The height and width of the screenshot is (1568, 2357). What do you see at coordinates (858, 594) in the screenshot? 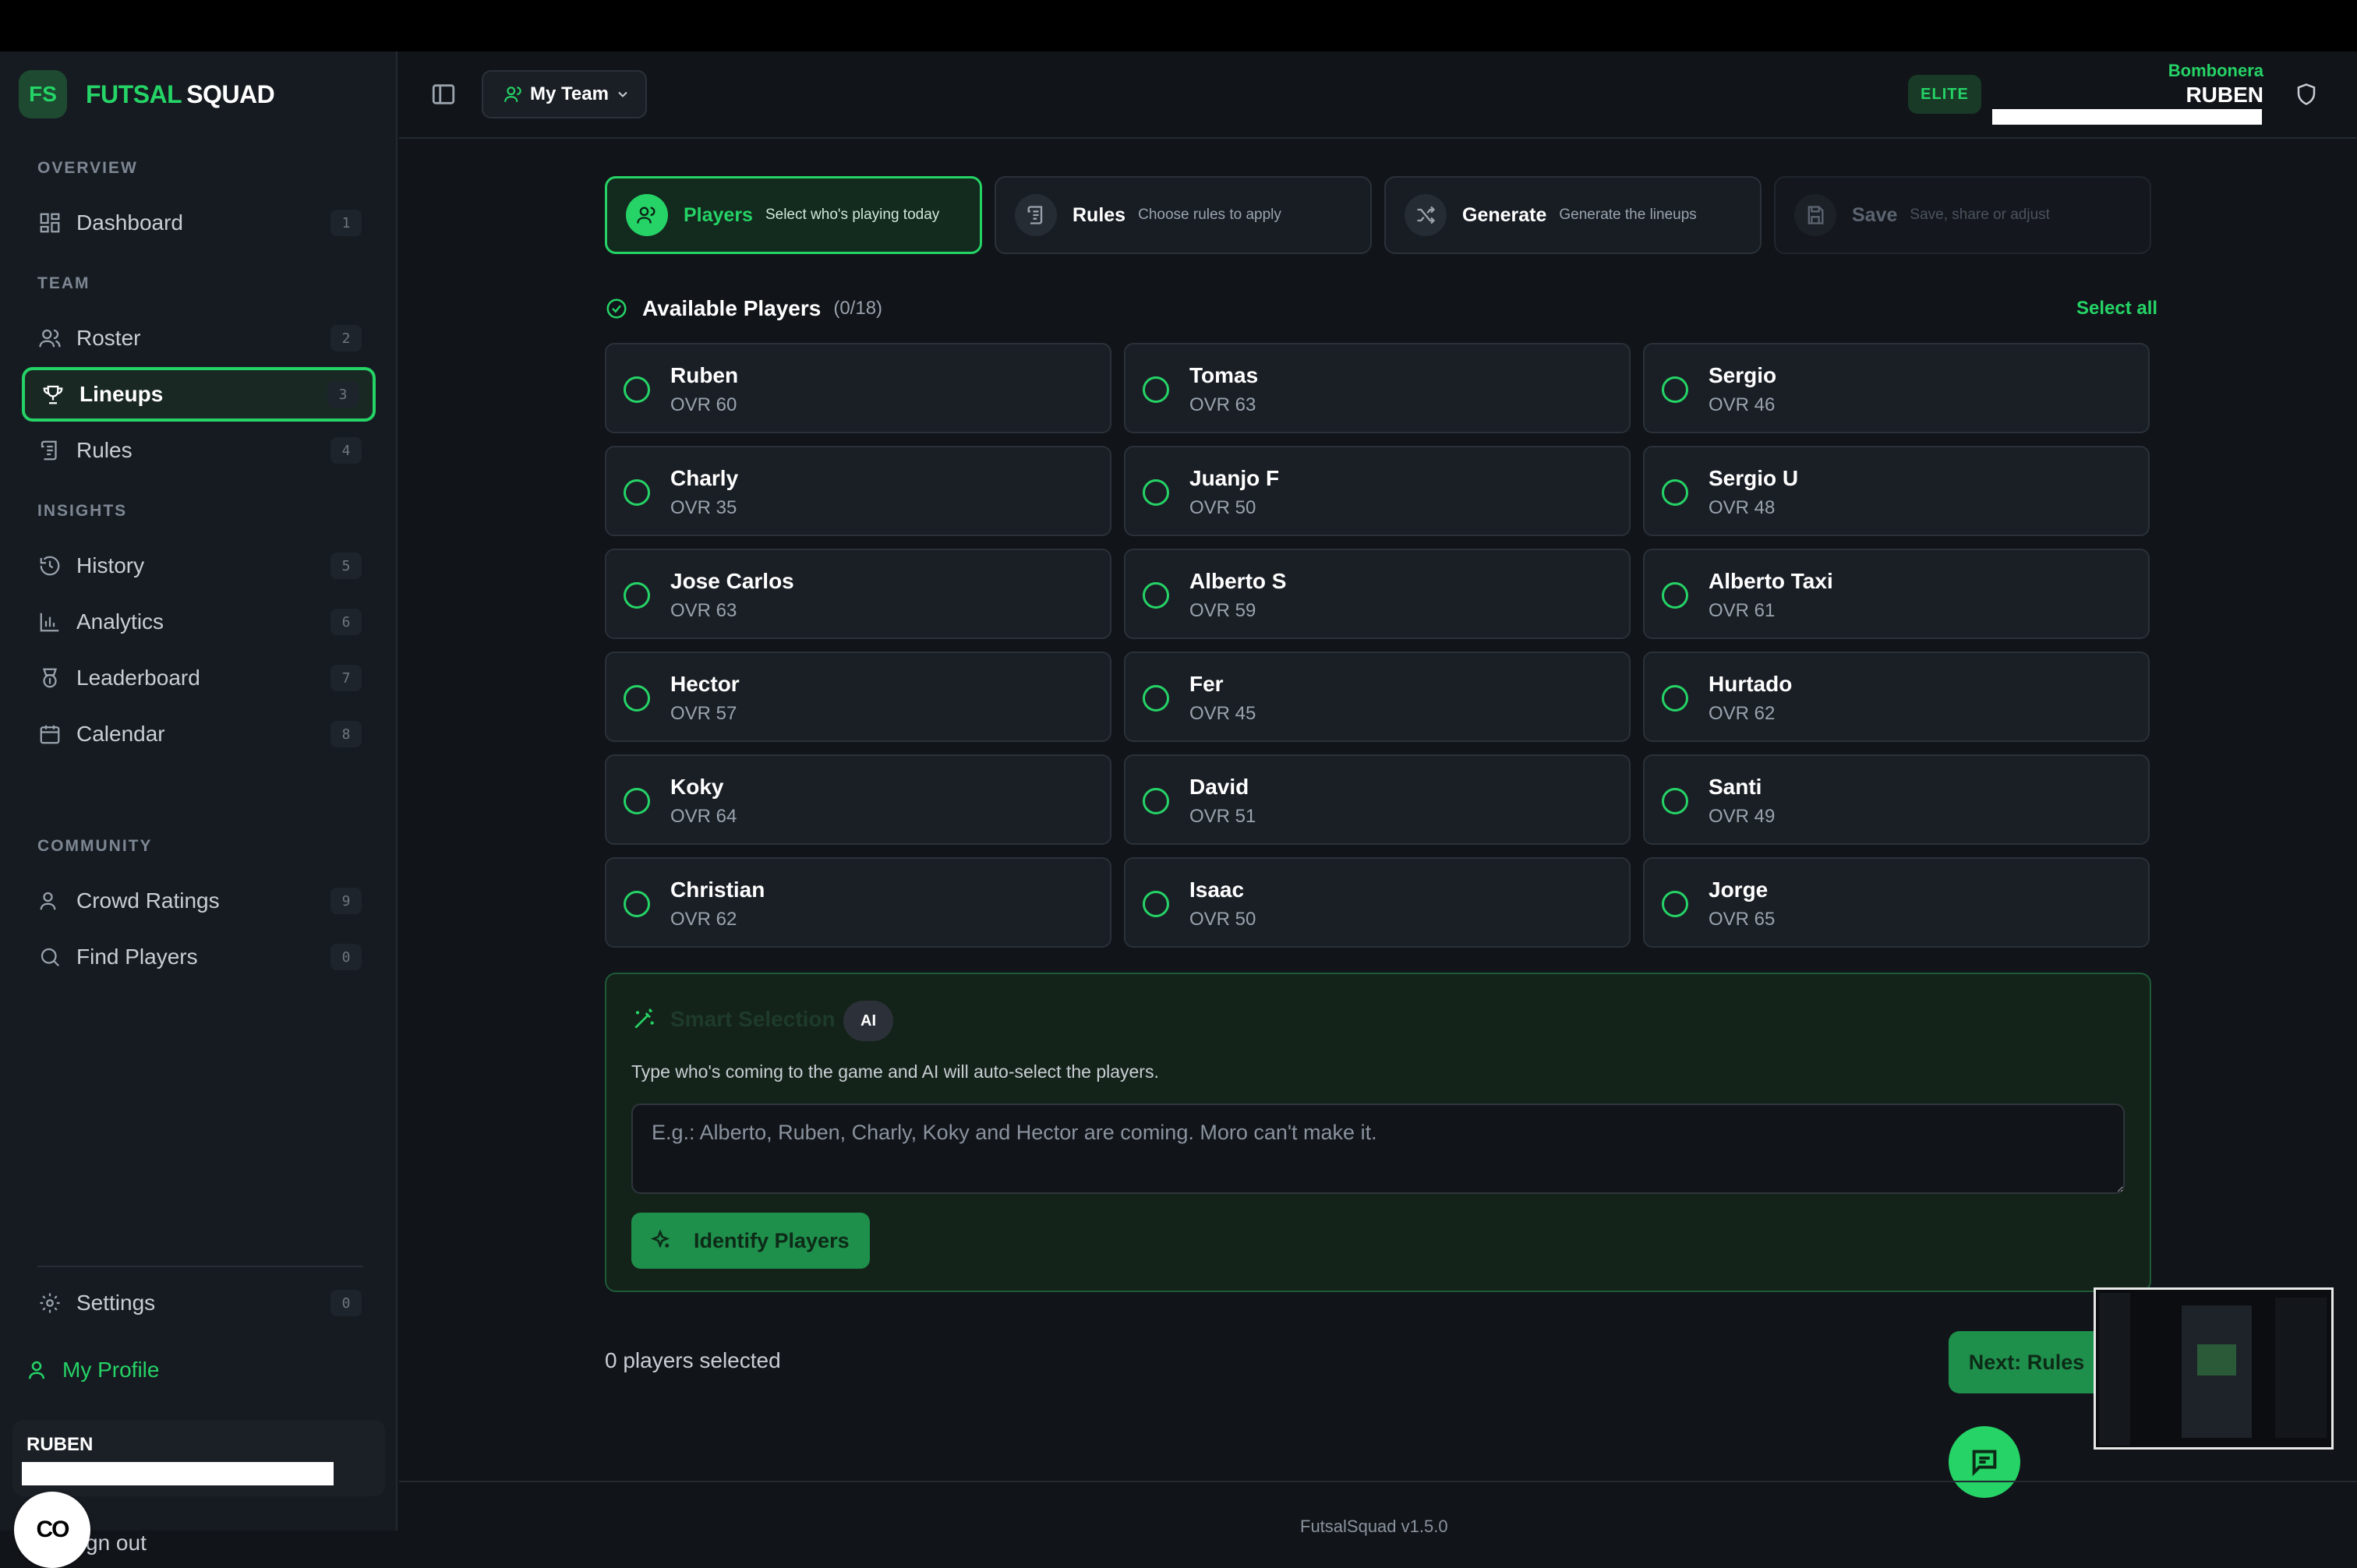
I see `player-card: Jose Carlos OVR 63` at bounding box center [858, 594].